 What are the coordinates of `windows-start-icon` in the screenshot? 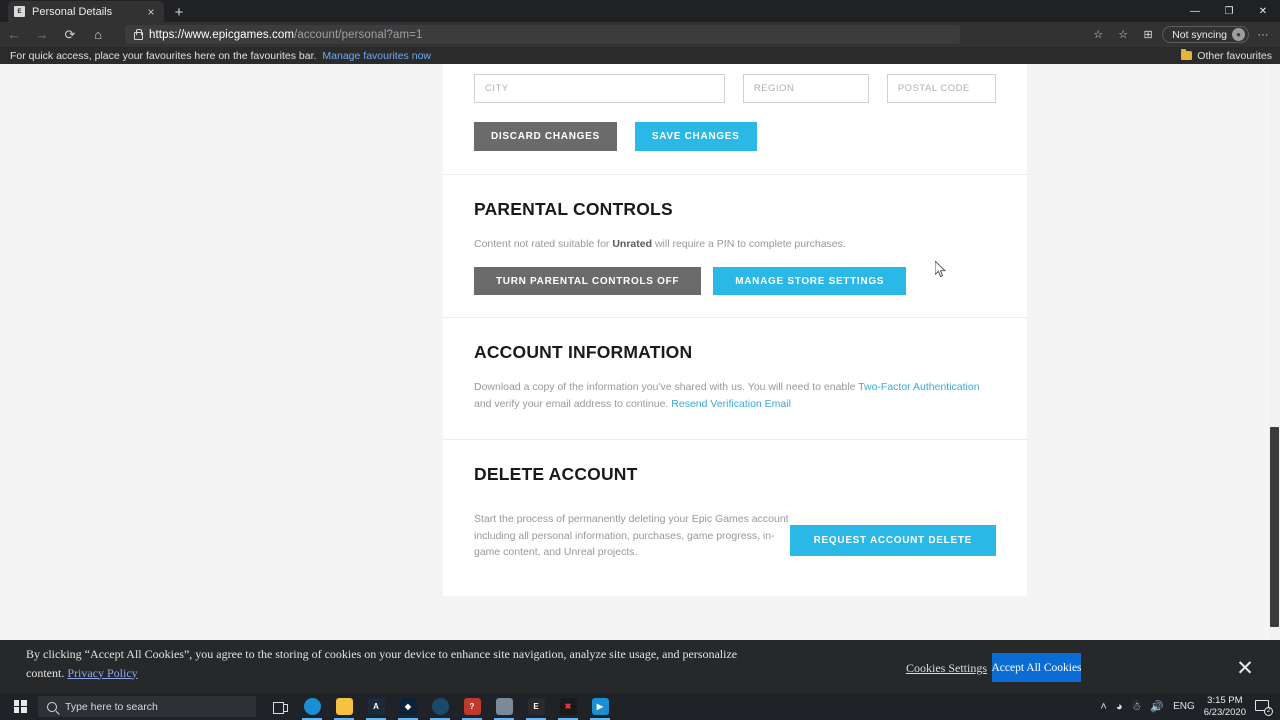 It's located at (20, 706).